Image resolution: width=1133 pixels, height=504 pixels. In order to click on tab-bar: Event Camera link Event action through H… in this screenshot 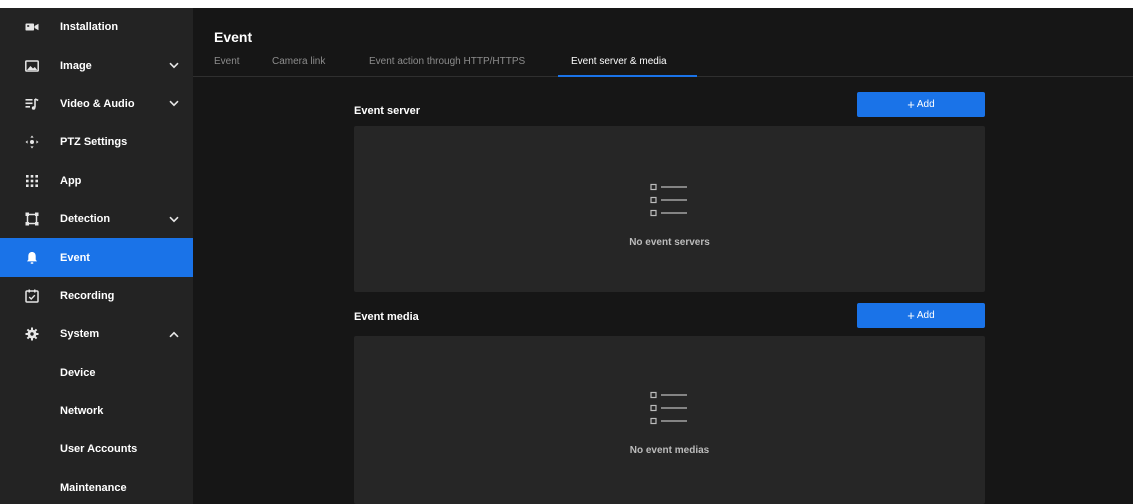, I will do `click(663, 63)`.